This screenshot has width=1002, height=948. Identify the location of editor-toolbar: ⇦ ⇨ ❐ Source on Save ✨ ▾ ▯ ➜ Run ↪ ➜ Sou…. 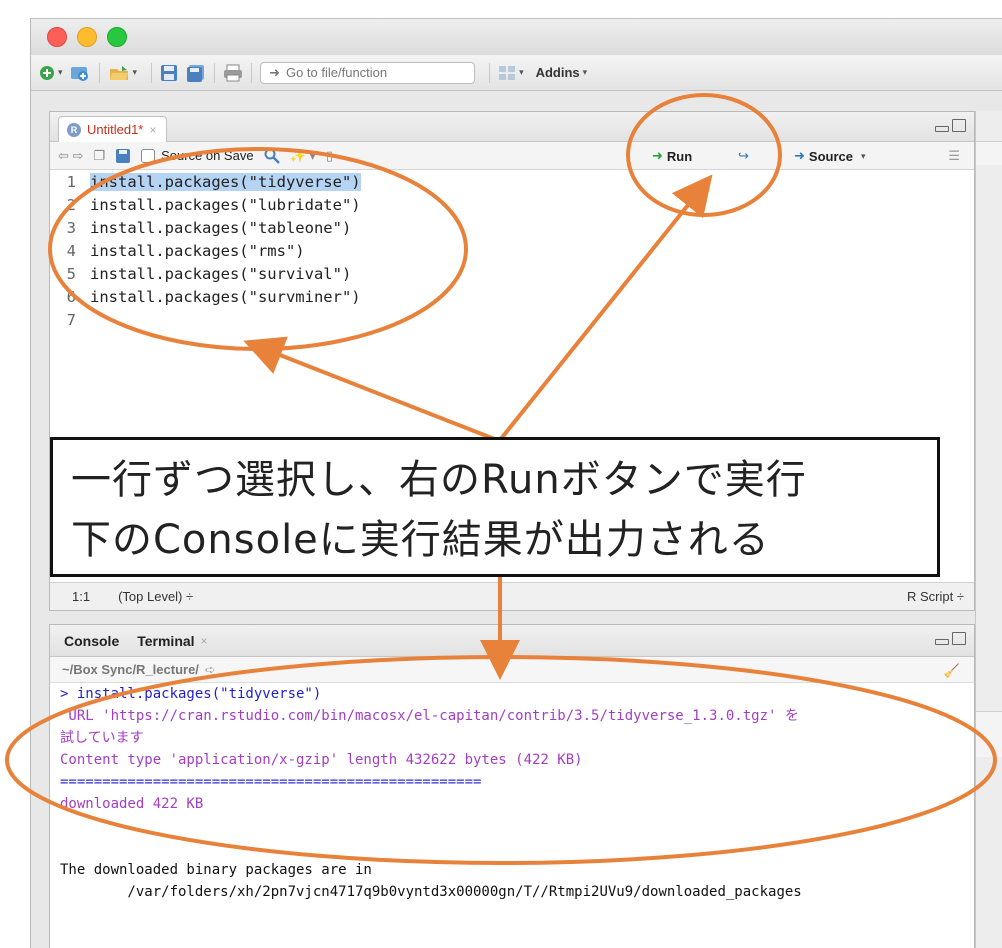
(512, 156).